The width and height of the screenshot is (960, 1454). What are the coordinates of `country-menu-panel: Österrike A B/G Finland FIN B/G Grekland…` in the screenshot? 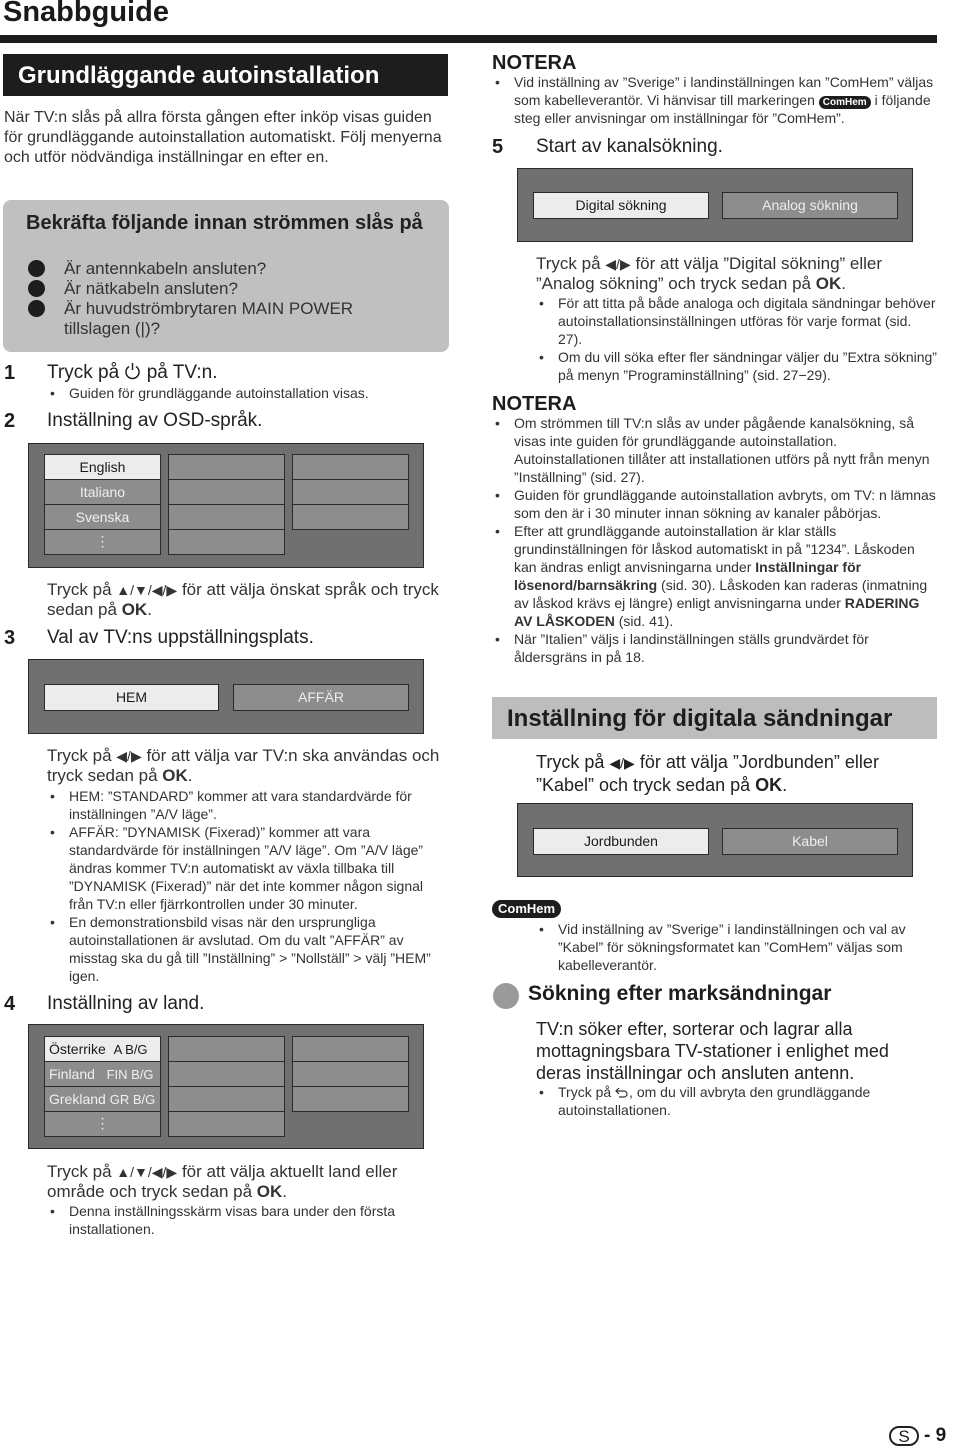 It's located at (226, 1086).